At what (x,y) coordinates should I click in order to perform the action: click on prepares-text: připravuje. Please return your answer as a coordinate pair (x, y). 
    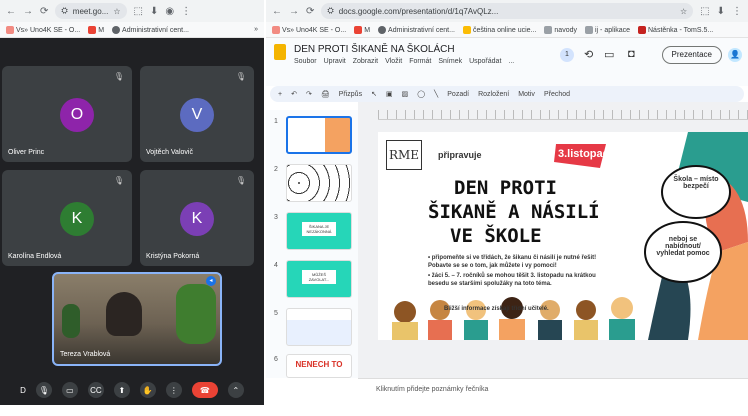
    Looking at the image, I should click on (460, 155).